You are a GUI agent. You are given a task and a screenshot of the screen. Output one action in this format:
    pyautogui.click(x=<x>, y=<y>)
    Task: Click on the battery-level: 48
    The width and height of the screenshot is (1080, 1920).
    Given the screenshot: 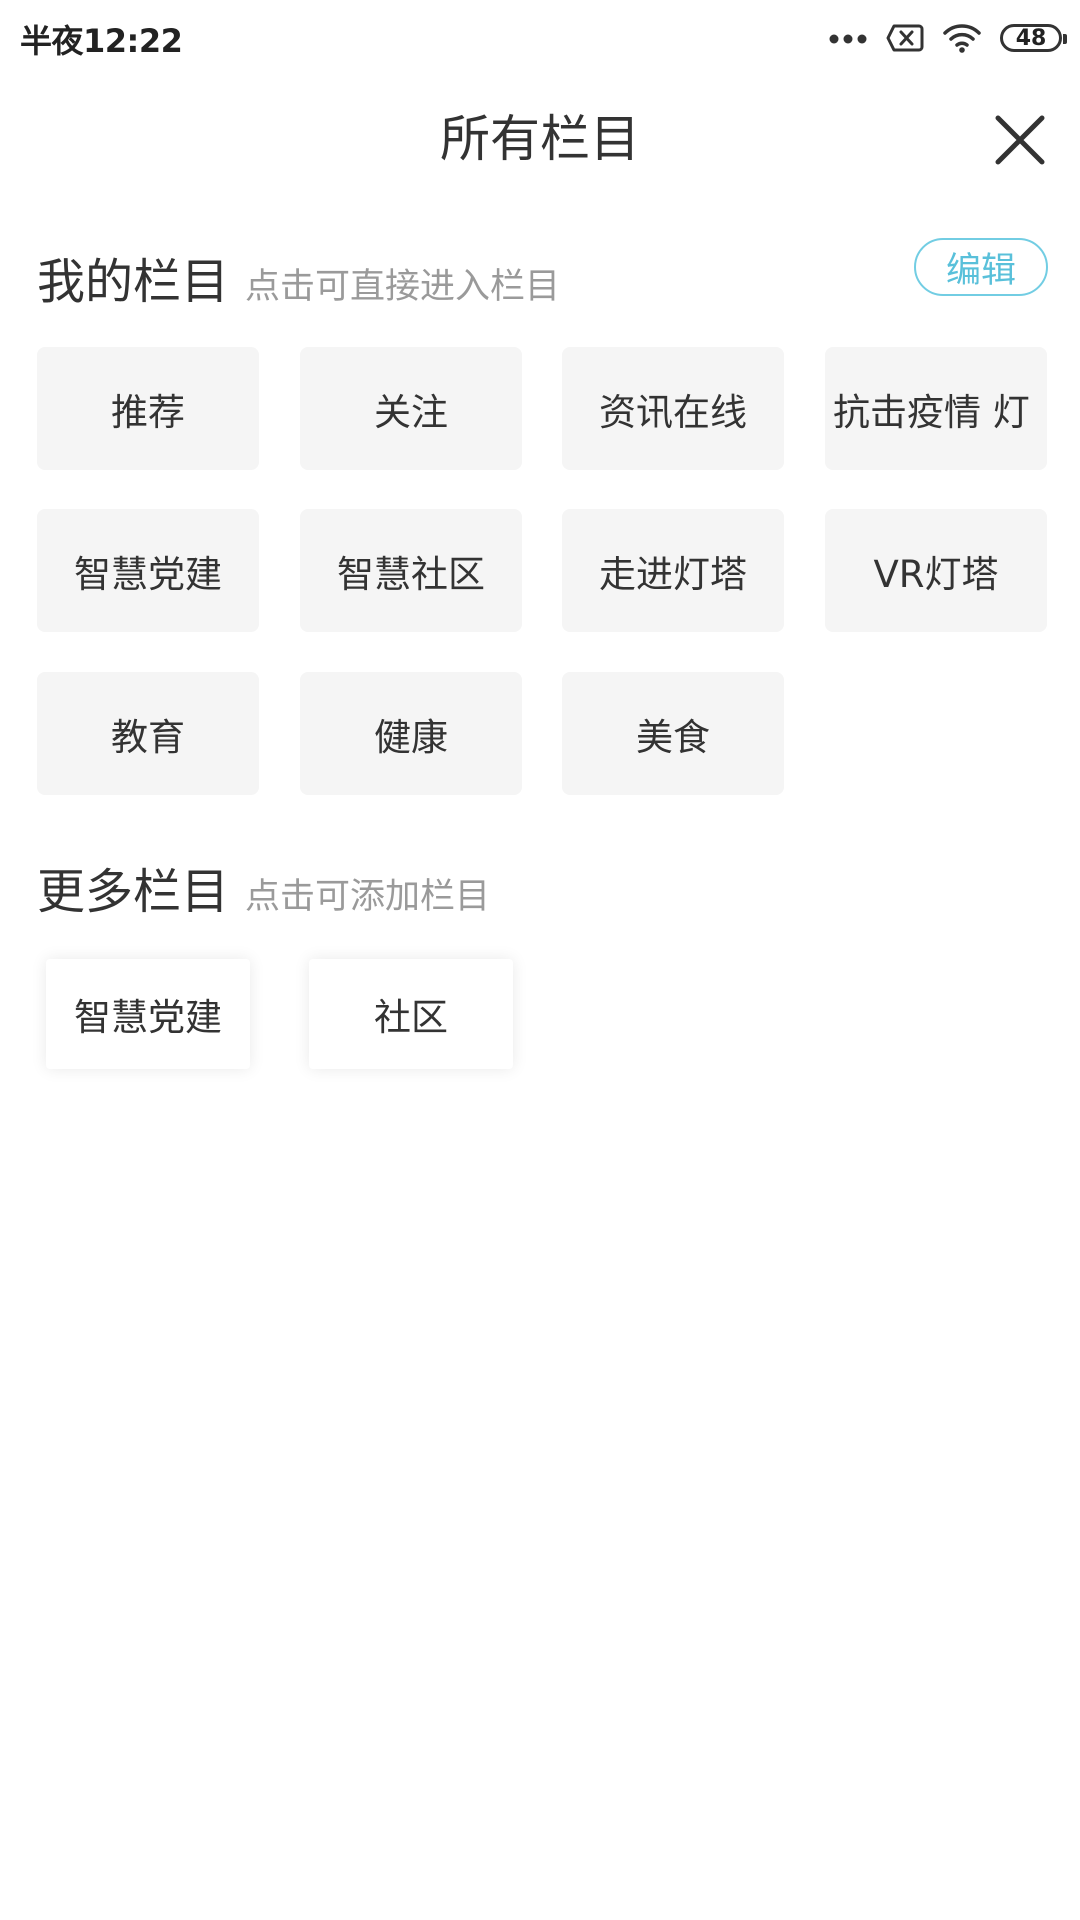 What is the action you would take?
    pyautogui.click(x=1031, y=38)
    